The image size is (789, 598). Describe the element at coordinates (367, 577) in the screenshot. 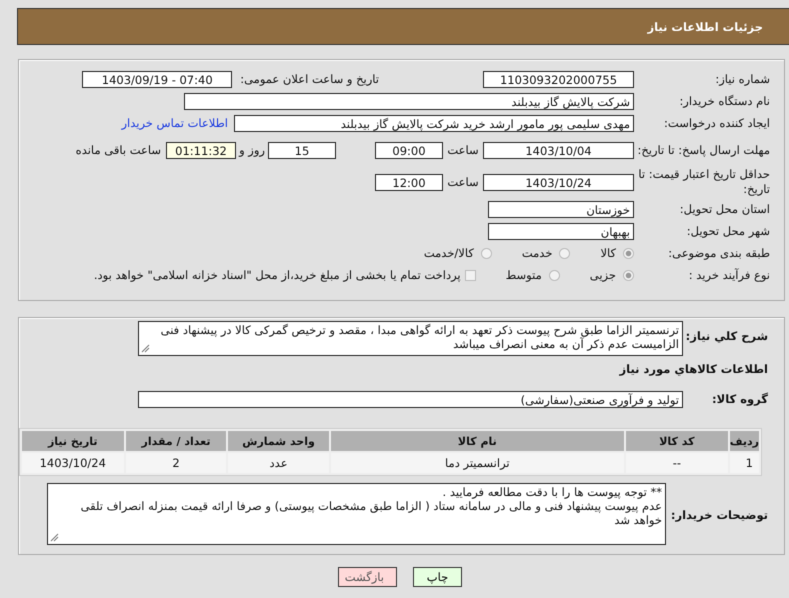

I see `back-button: بازگشت` at that location.